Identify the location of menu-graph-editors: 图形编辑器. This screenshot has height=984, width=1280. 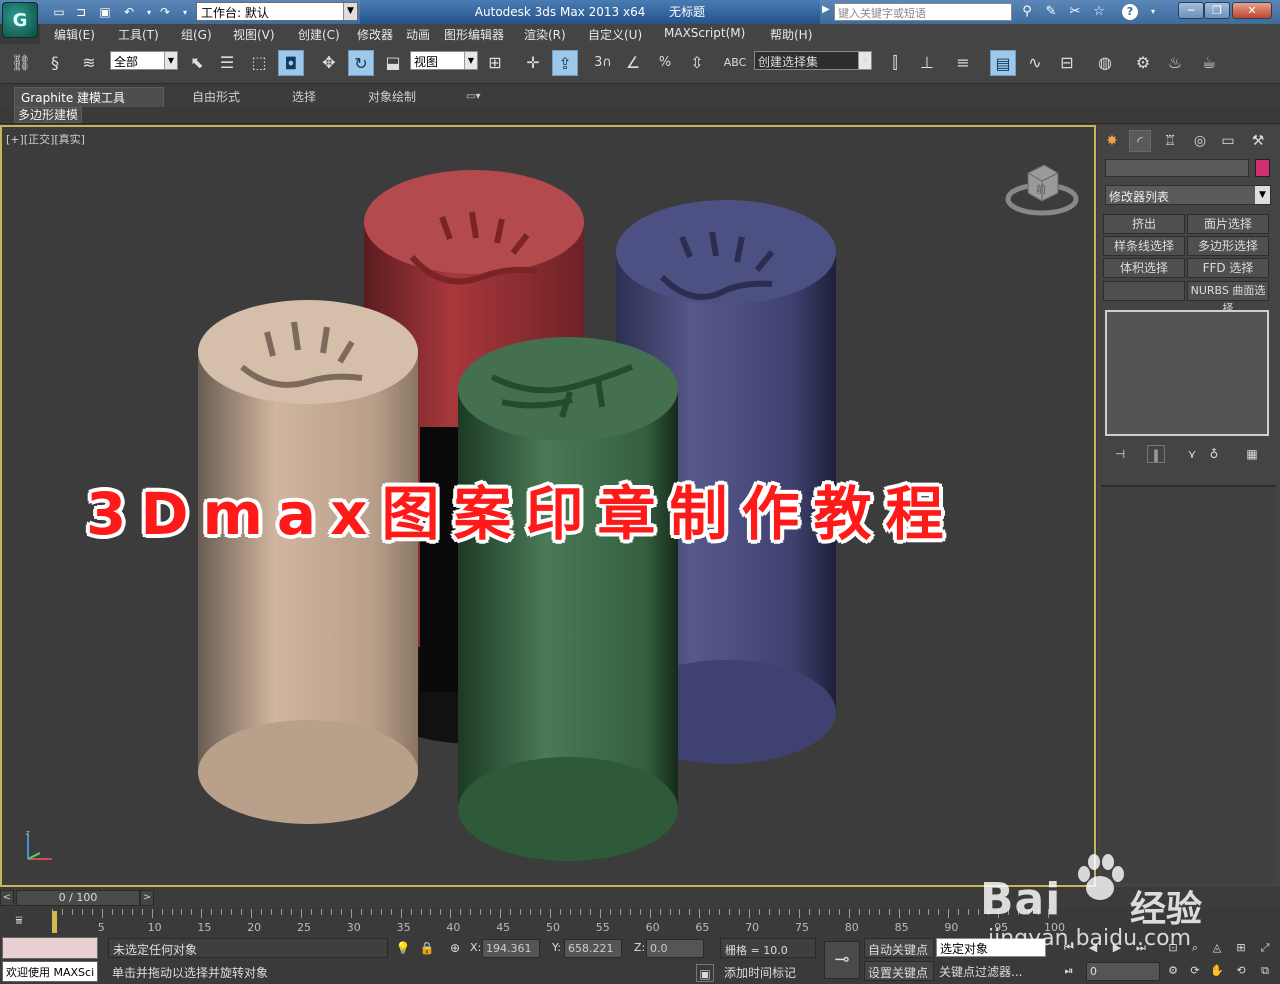
(474, 34).